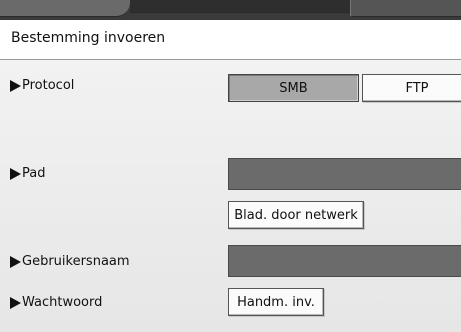  I want to click on browse-network-button: Blad. door netwerk, so click(296, 215).